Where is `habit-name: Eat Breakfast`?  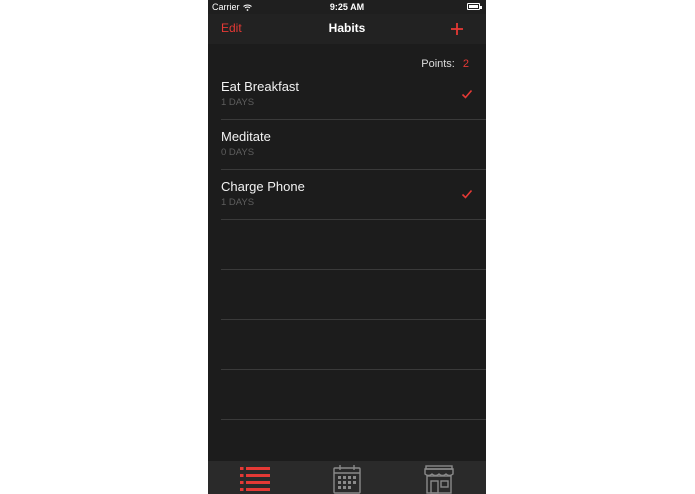
habit-name: Eat Breakfast is located at coordinates (260, 86).